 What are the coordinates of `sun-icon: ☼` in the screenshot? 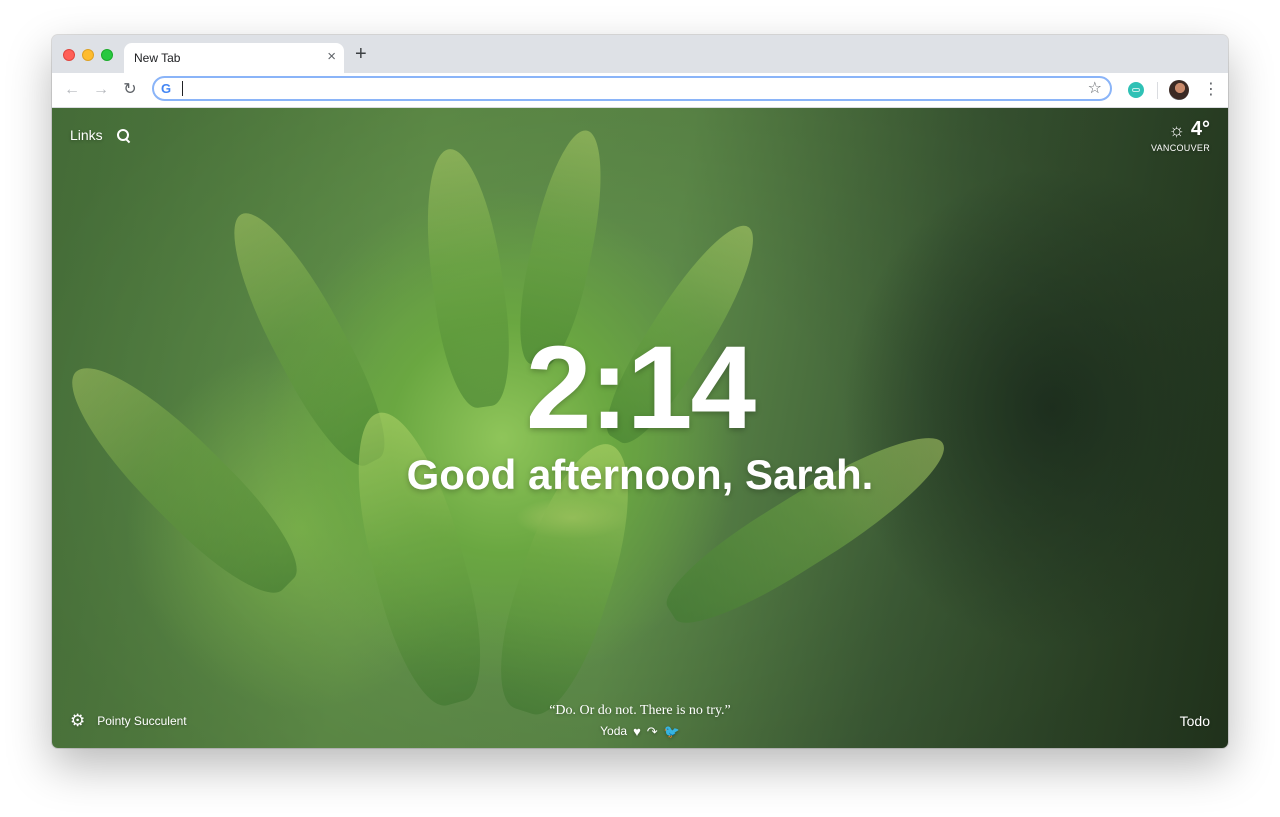 It's located at (1176, 129).